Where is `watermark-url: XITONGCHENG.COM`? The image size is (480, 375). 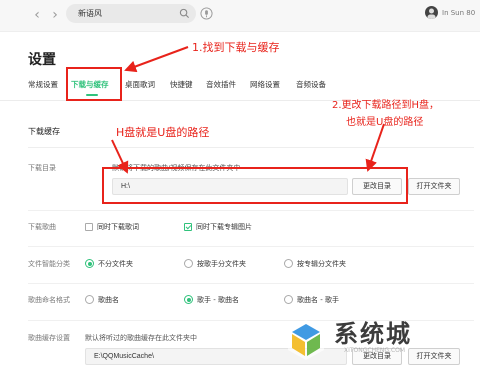
watermark-url: XITONGCHENG.COM is located at coordinates (375, 350).